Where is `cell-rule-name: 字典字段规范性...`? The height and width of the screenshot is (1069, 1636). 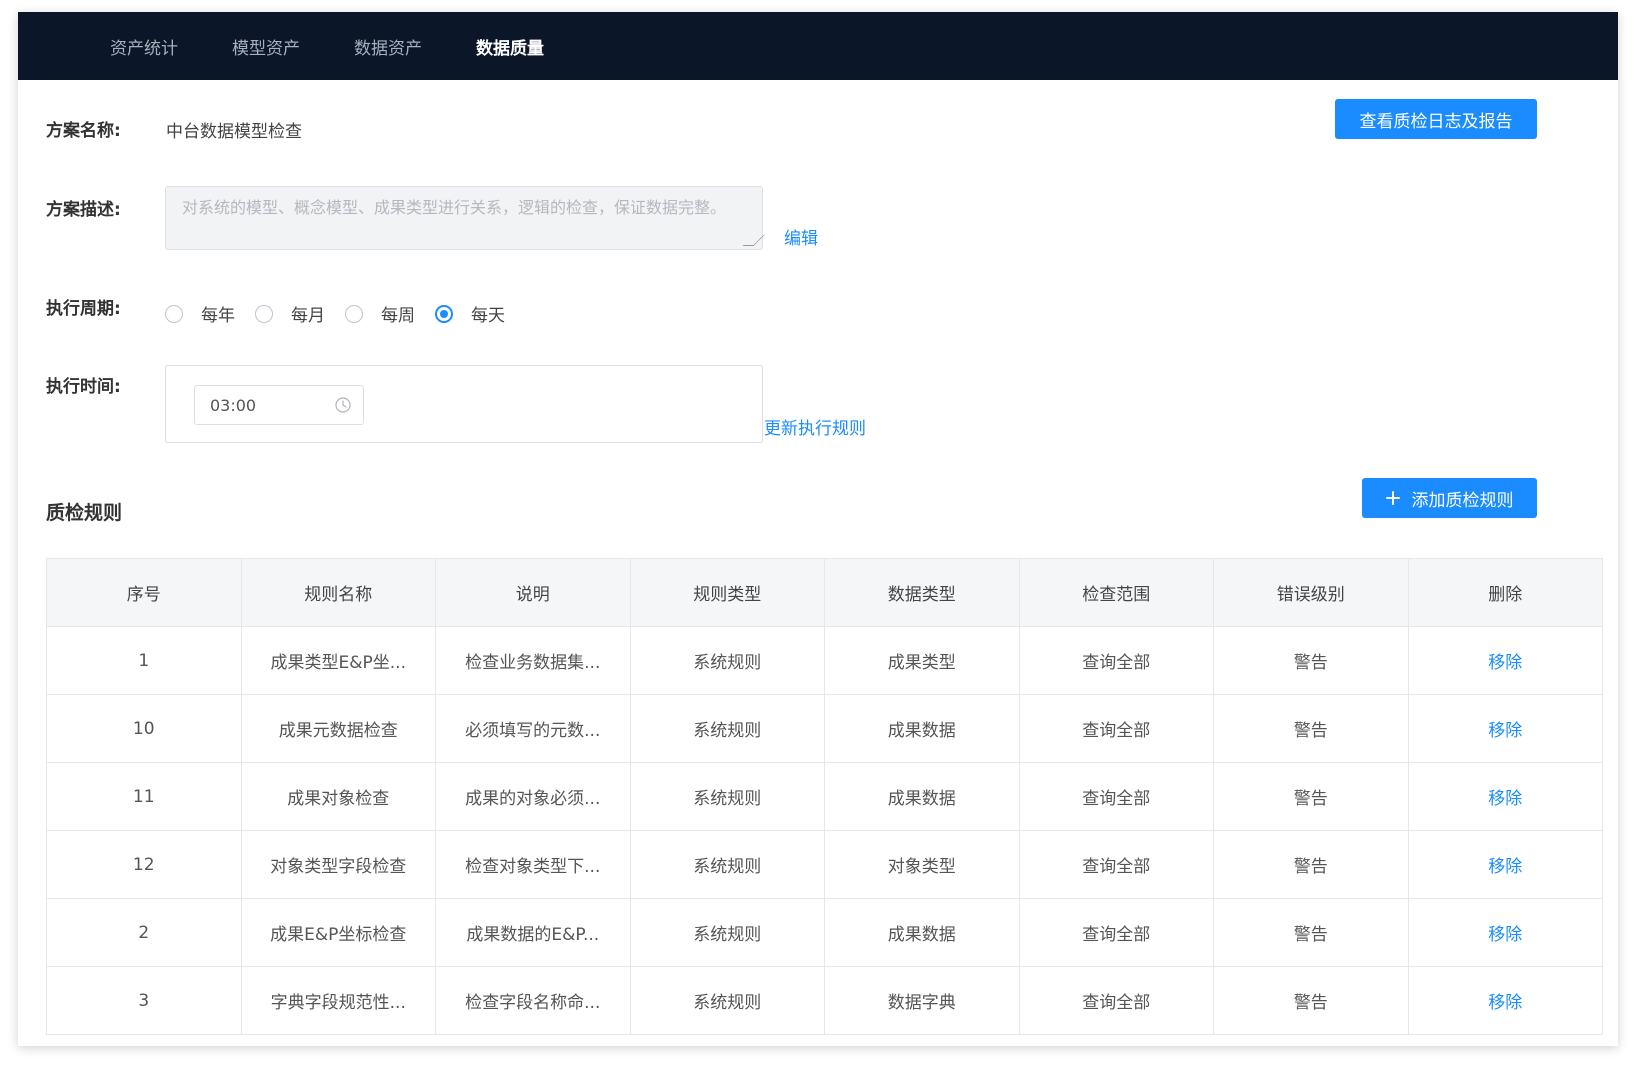
cell-rule-name: 字典字段规范性... is located at coordinates (338, 1000).